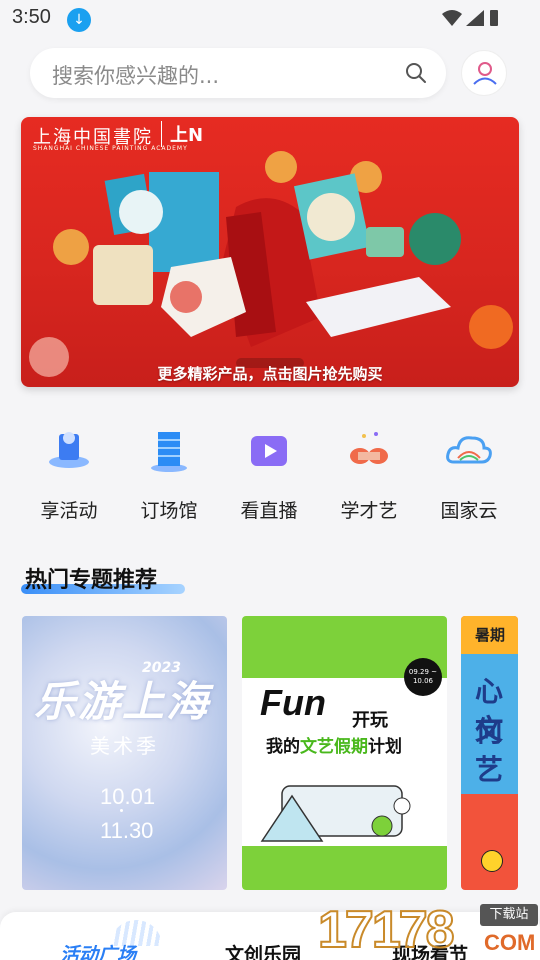  I want to click on live-icon, so click(269, 451).